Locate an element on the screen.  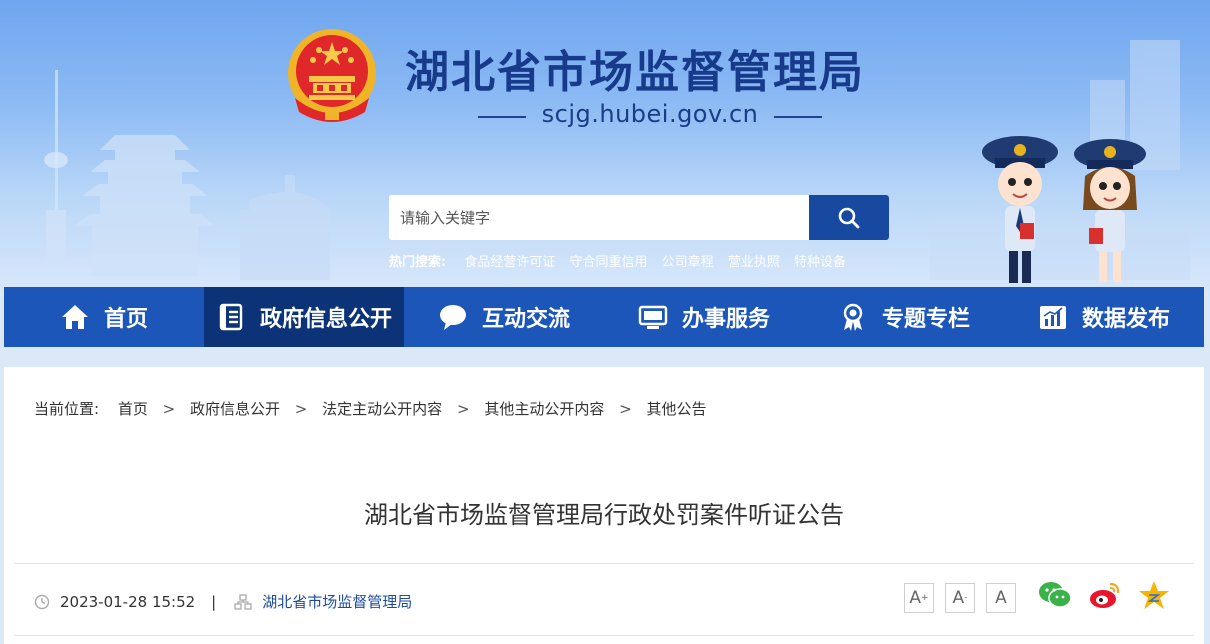
title-divider is located at coordinates (604, 563).